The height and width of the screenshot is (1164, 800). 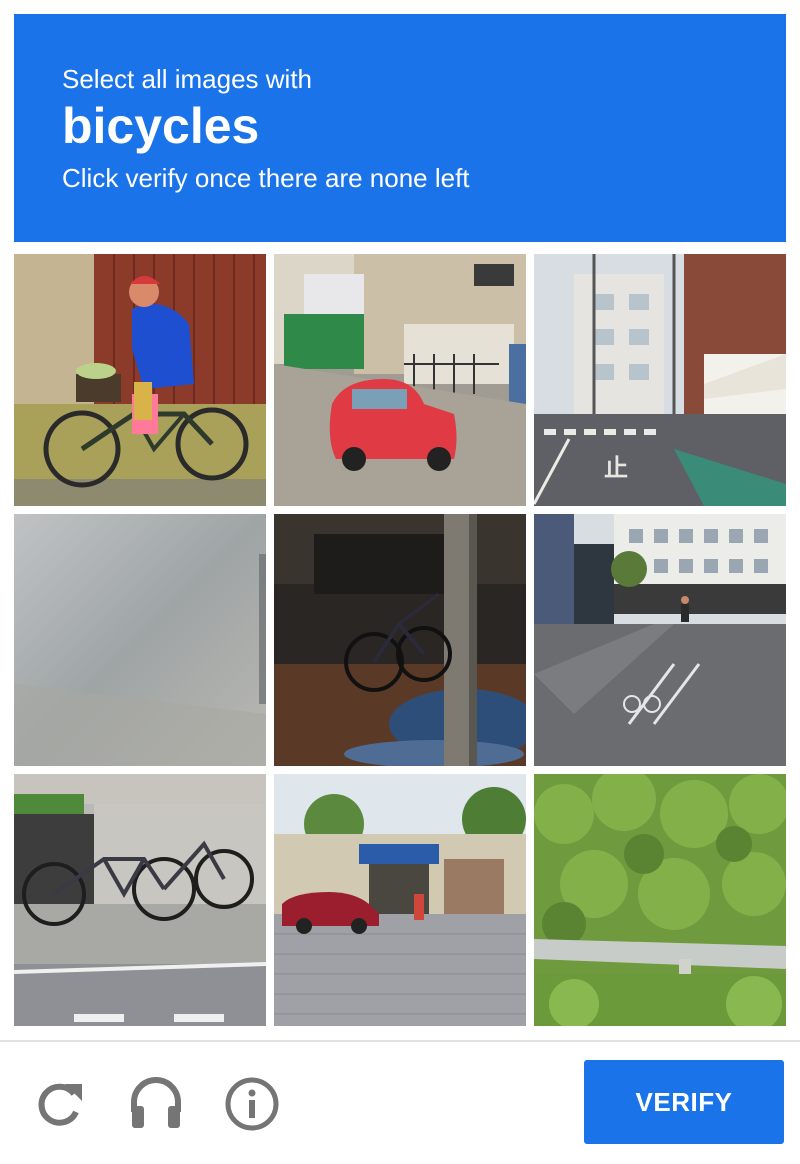 What do you see at coordinates (60, 1104) in the screenshot?
I see `reload-icon` at bounding box center [60, 1104].